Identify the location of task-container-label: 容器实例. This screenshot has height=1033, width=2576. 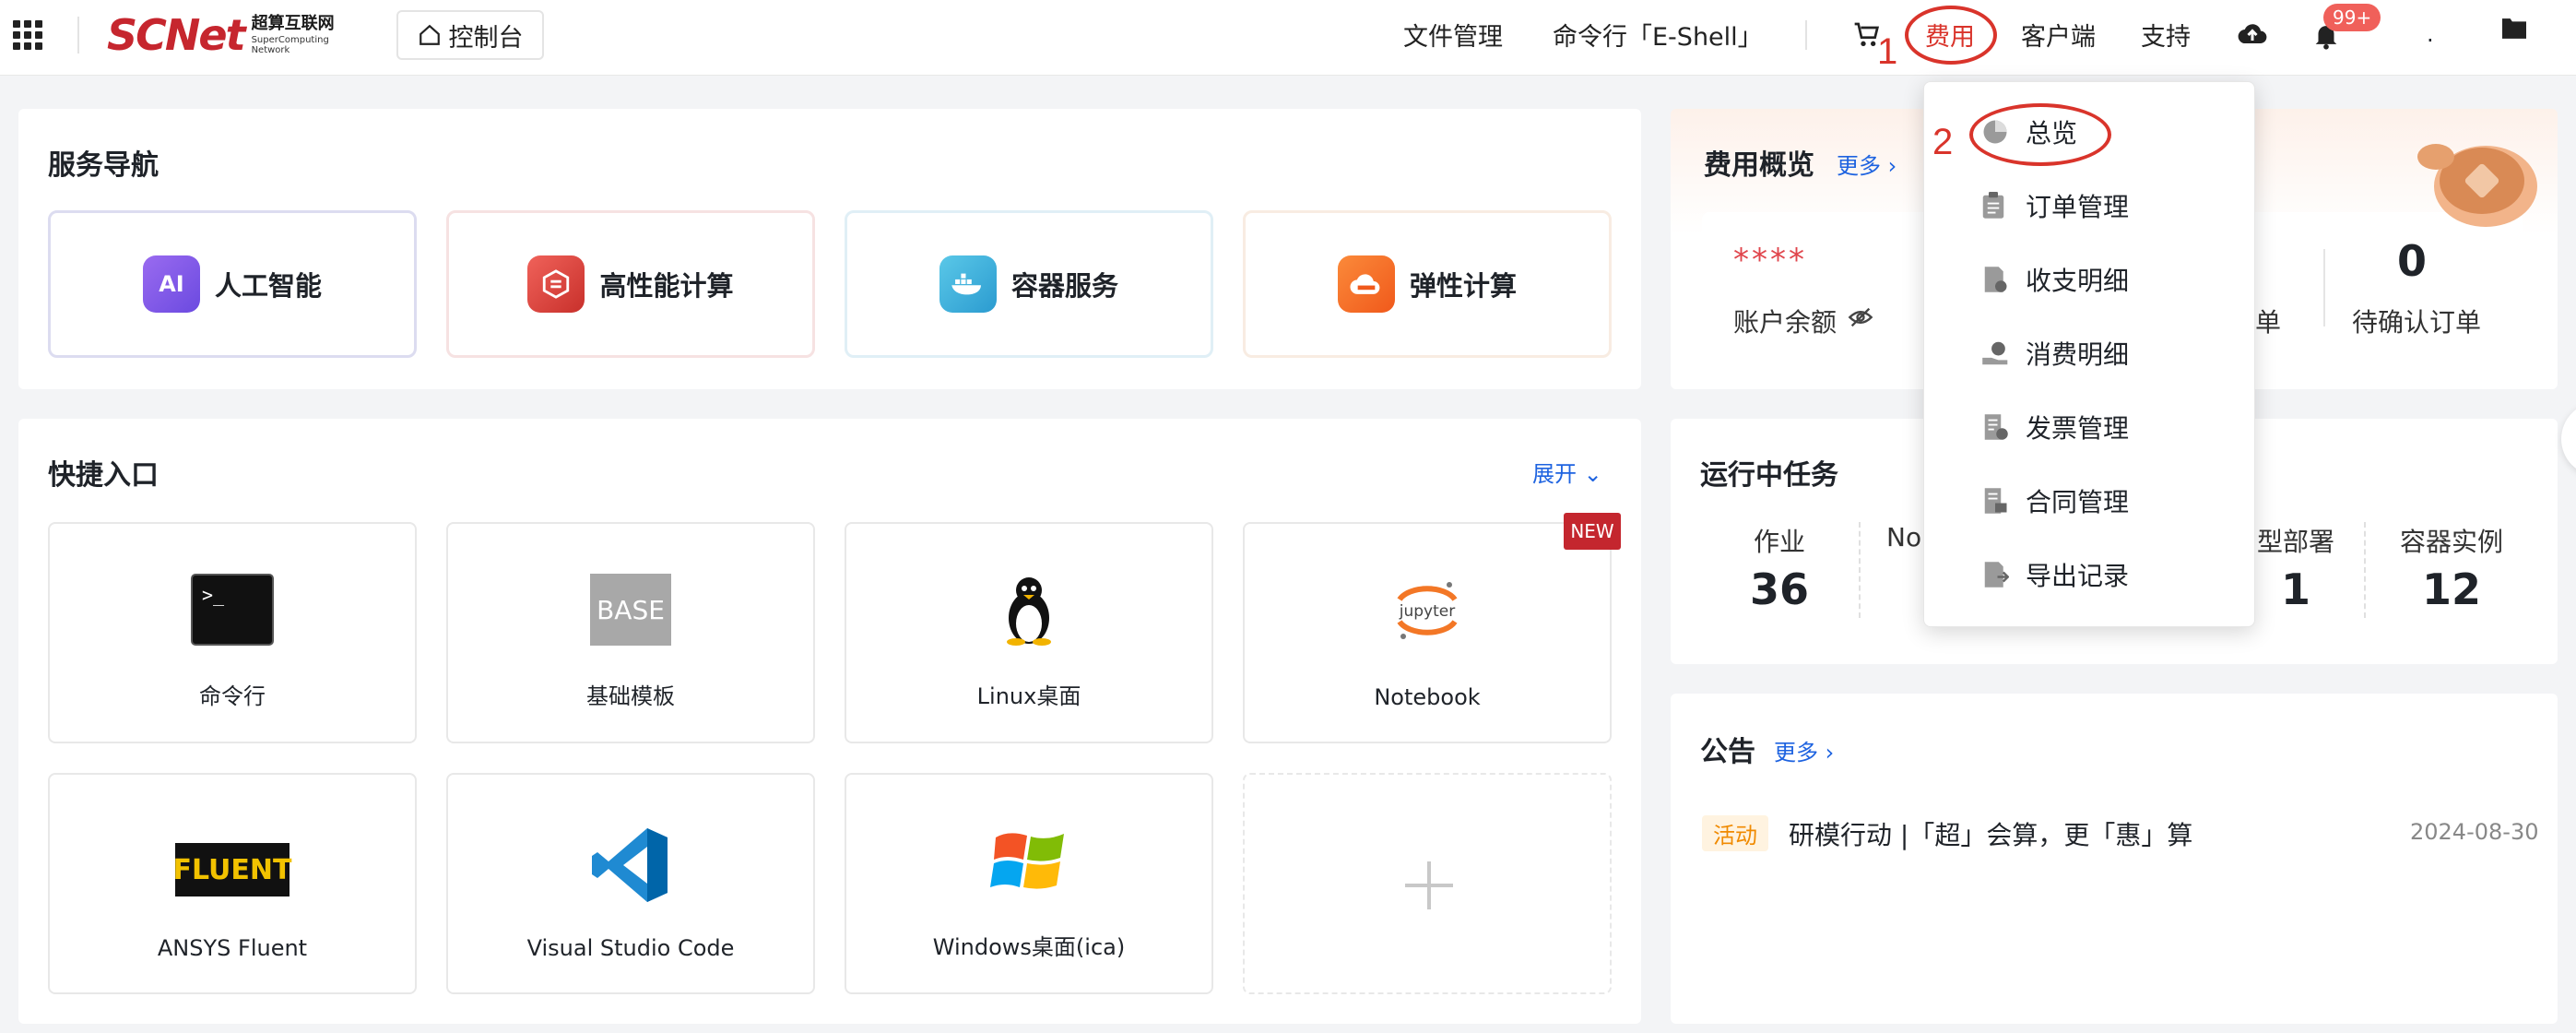
(2451, 542).